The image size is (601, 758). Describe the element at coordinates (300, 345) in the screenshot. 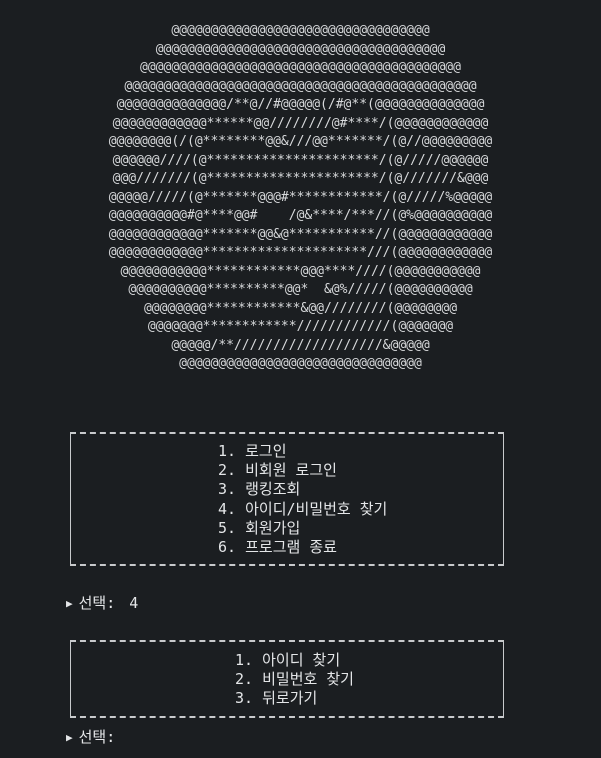

I see `ascii-art-line: @@@@@/**///////////////////&@@@@@` at that location.